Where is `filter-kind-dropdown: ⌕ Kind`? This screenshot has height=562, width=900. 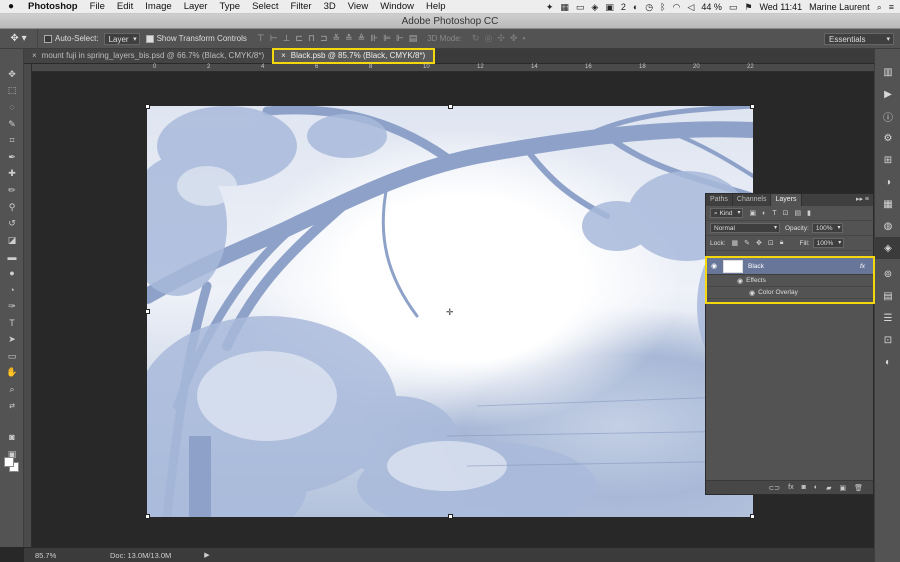
filter-kind-dropdown: ⌕ Kind is located at coordinates (727, 213).